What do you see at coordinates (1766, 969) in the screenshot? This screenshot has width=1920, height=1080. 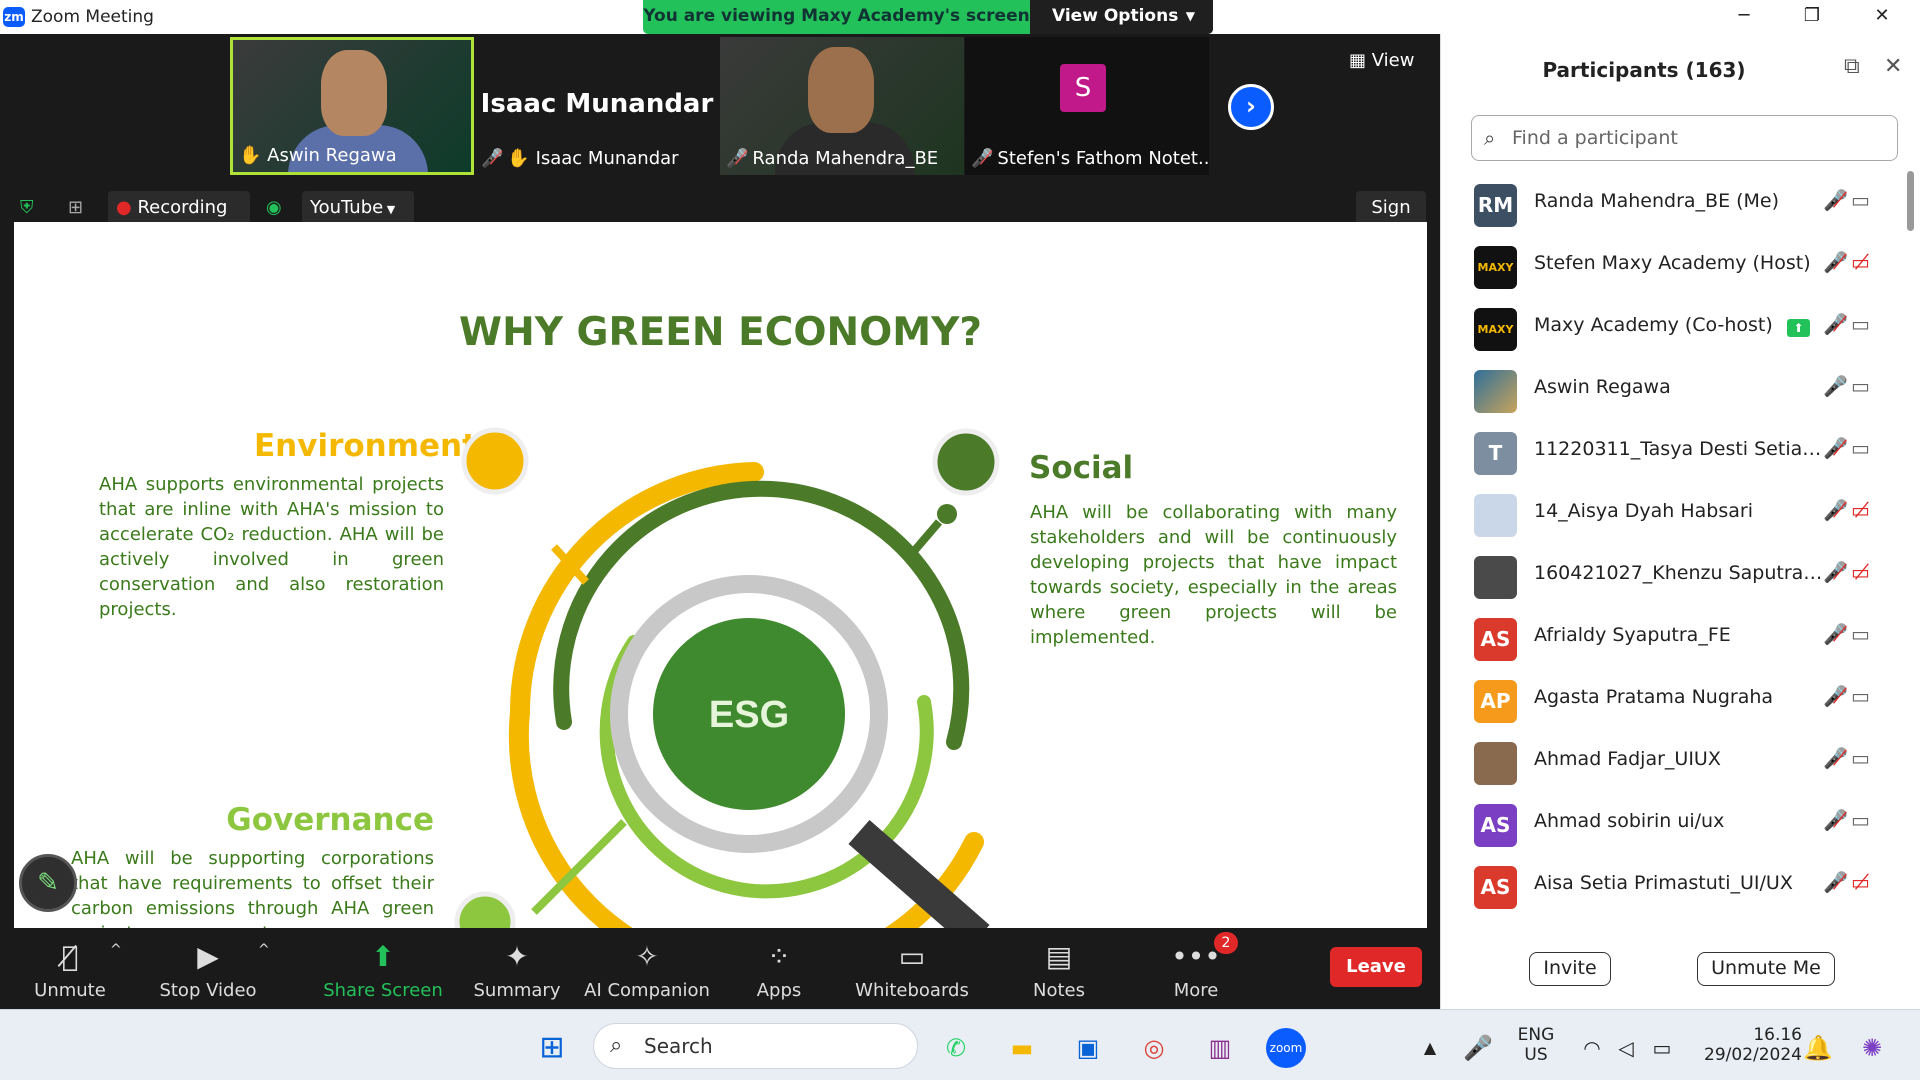 I see `unmute-me-button: Unmute Me` at bounding box center [1766, 969].